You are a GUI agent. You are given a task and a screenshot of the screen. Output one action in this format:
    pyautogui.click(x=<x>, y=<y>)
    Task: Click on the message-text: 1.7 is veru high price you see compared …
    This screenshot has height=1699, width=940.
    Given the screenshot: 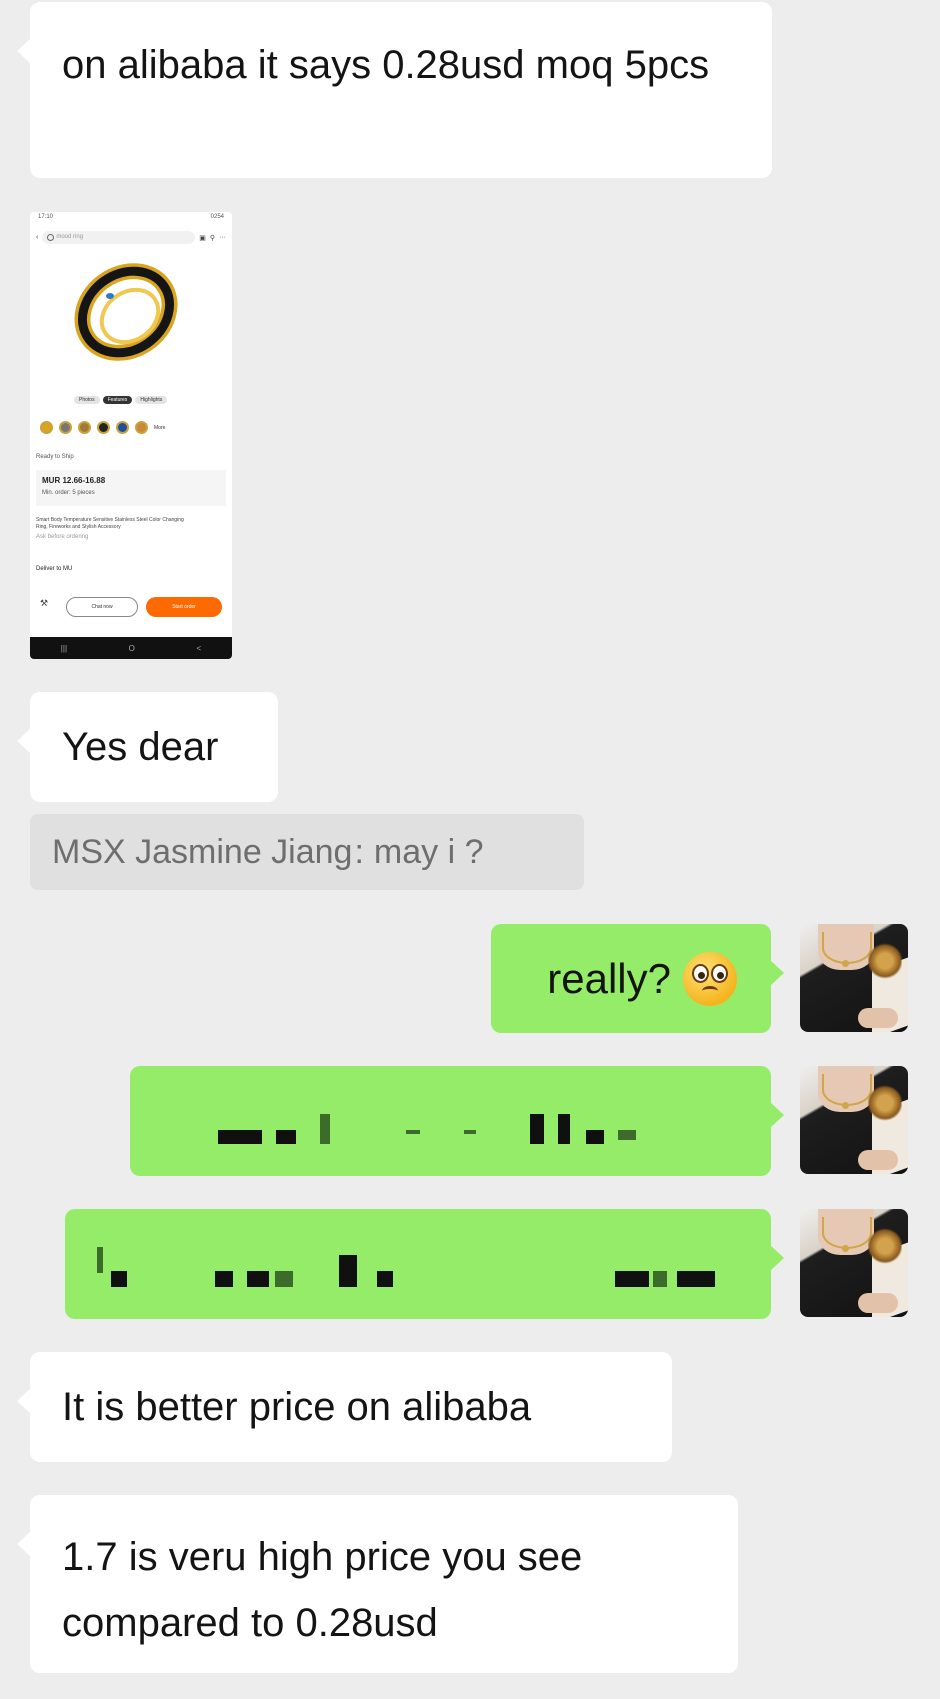 What is the action you would take?
    pyautogui.click(x=322, y=1590)
    